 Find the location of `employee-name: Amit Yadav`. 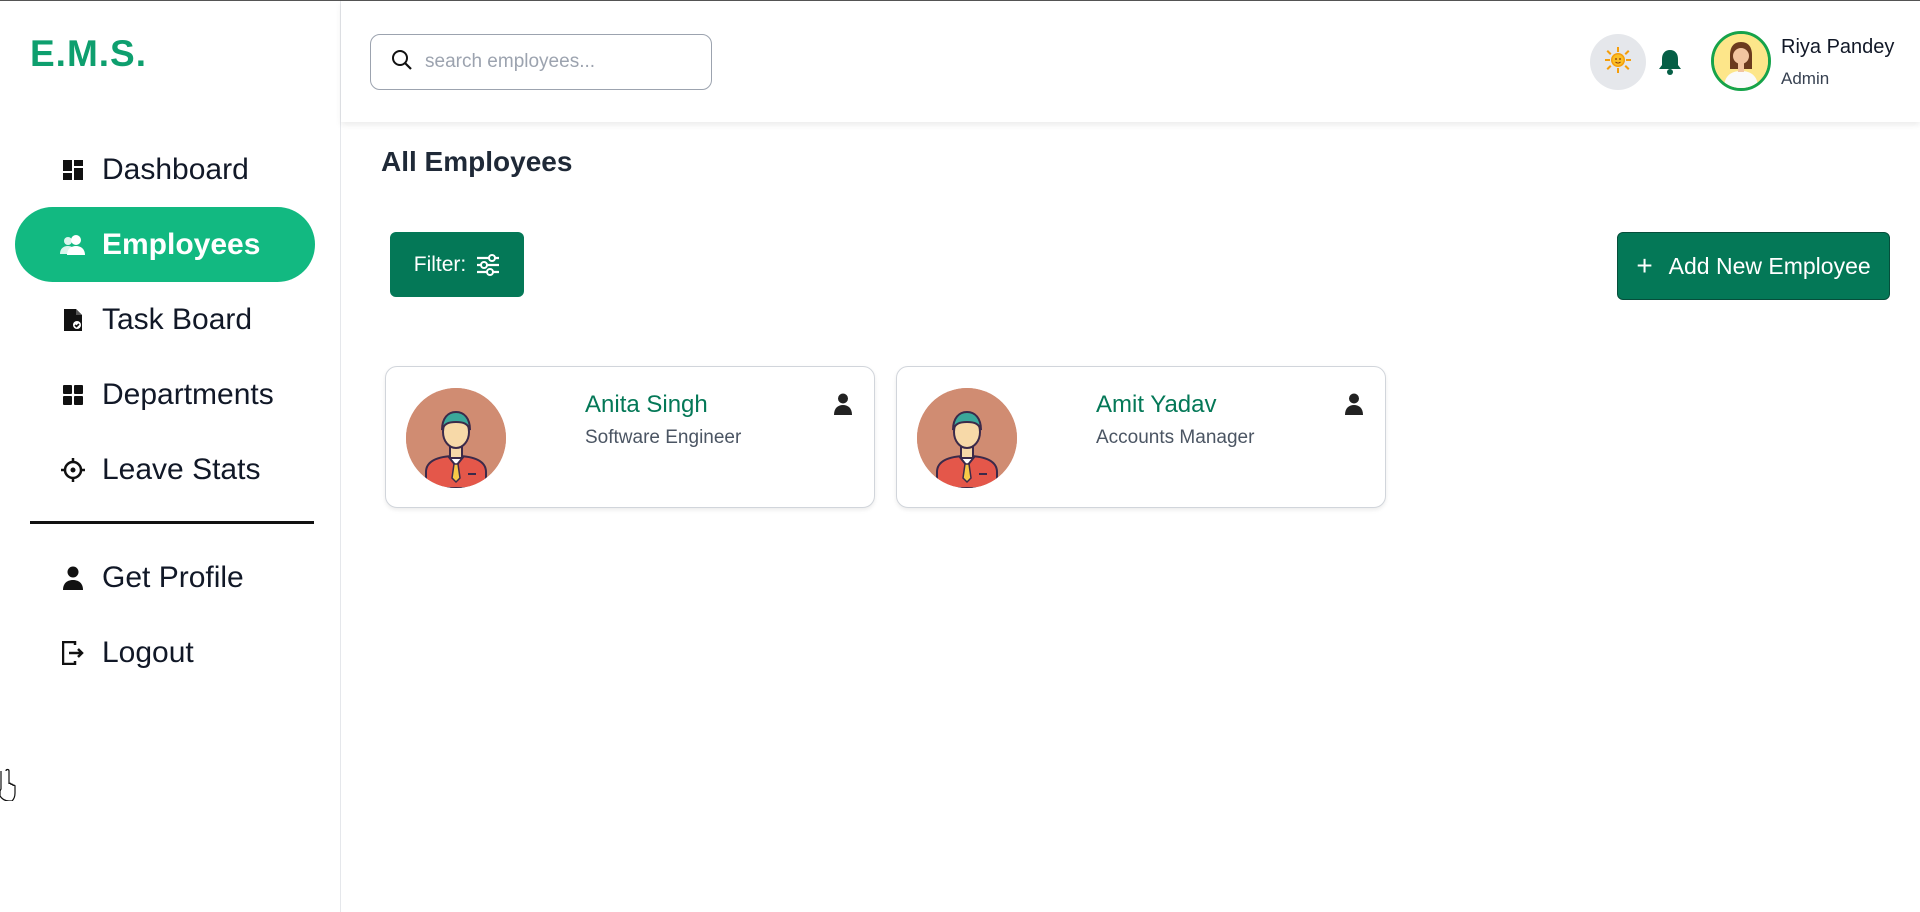

employee-name: Amit Yadav is located at coordinates (1156, 405).